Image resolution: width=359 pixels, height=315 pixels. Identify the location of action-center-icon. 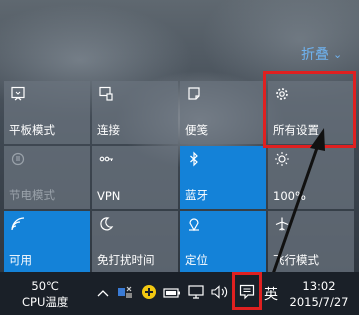
(247, 294).